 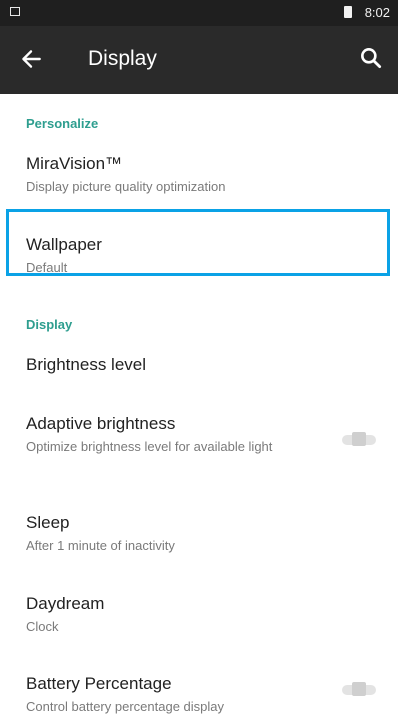 I want to click on battery-percentage-toggle, so click(x=360, y=689).